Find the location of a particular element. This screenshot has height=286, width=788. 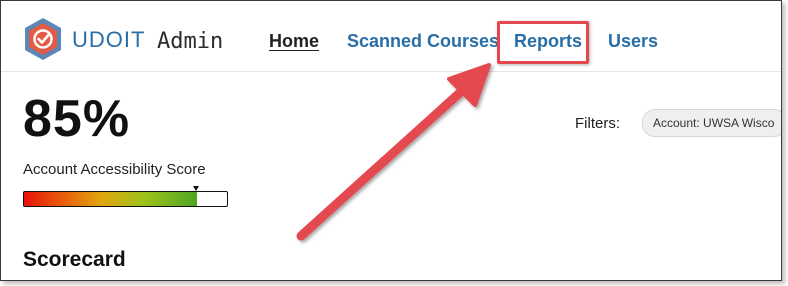

udoit-logo-icon is located at coordinates (43, 39).